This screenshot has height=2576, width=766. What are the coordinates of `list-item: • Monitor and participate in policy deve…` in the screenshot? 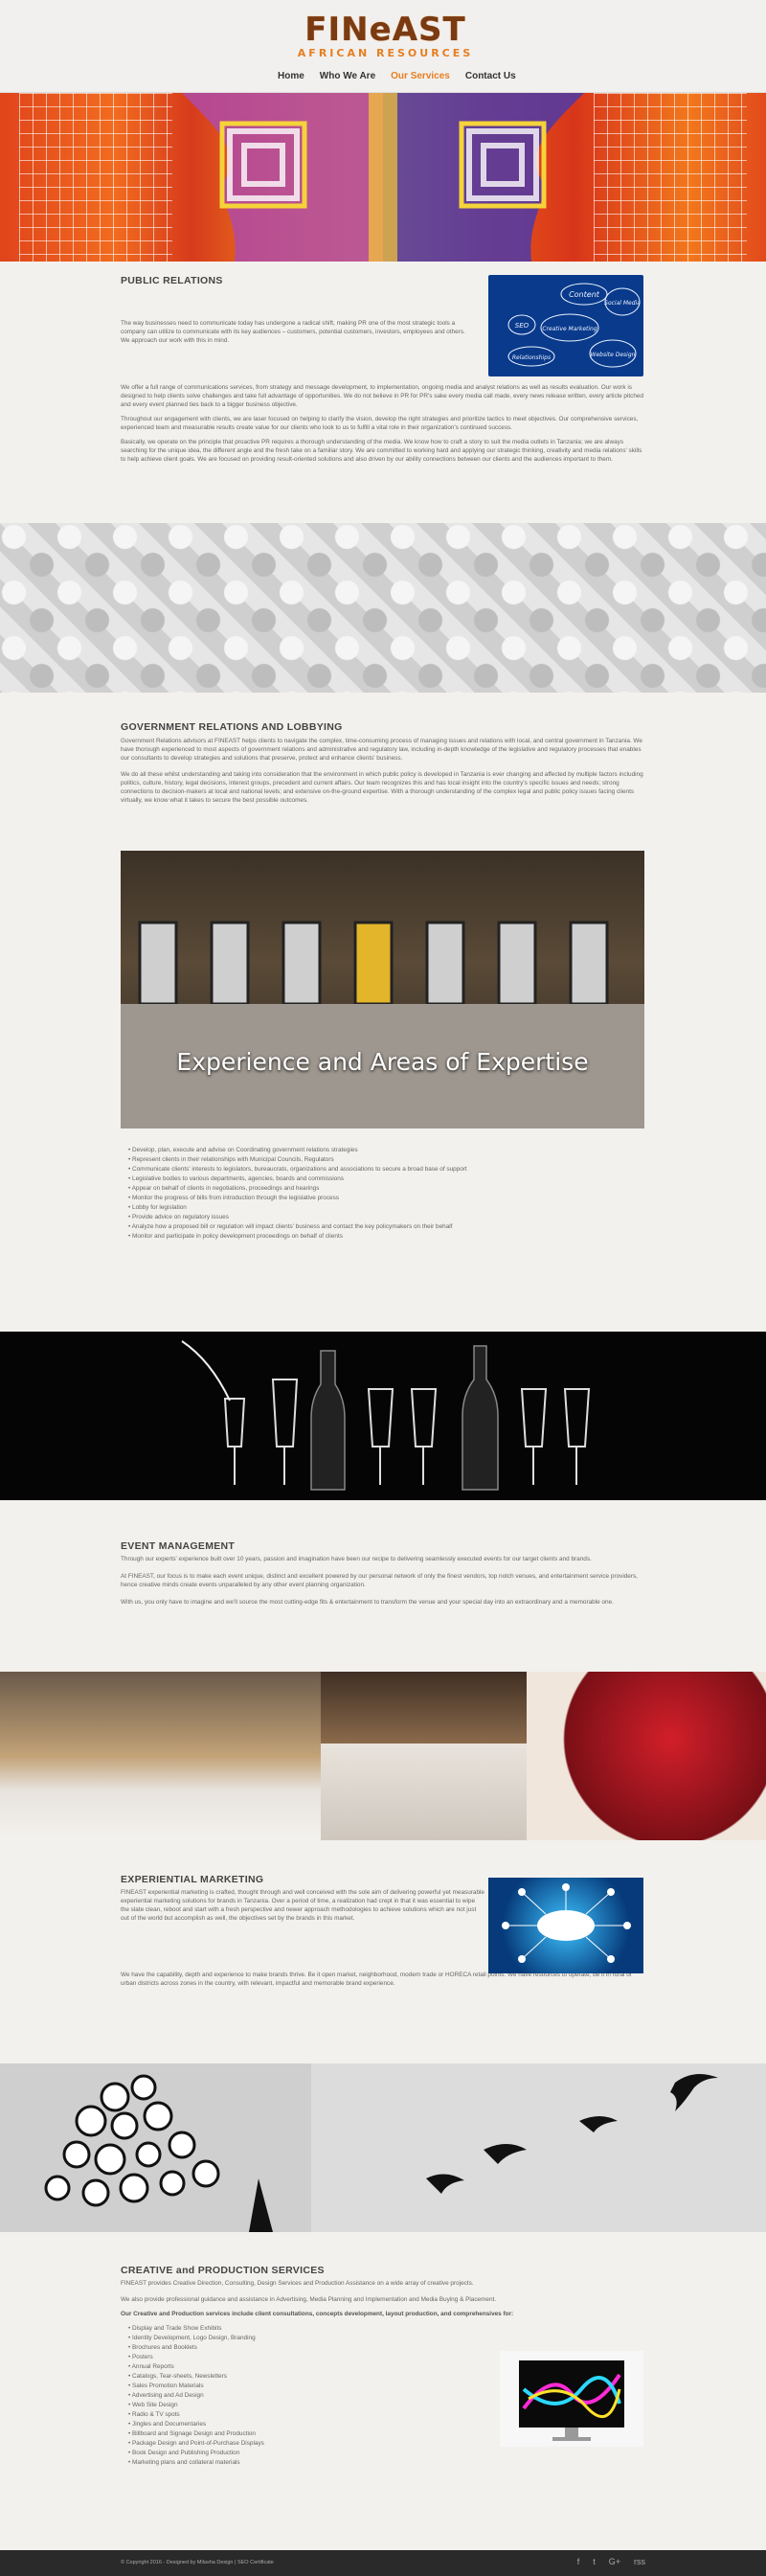 It's located at (236, 1236).